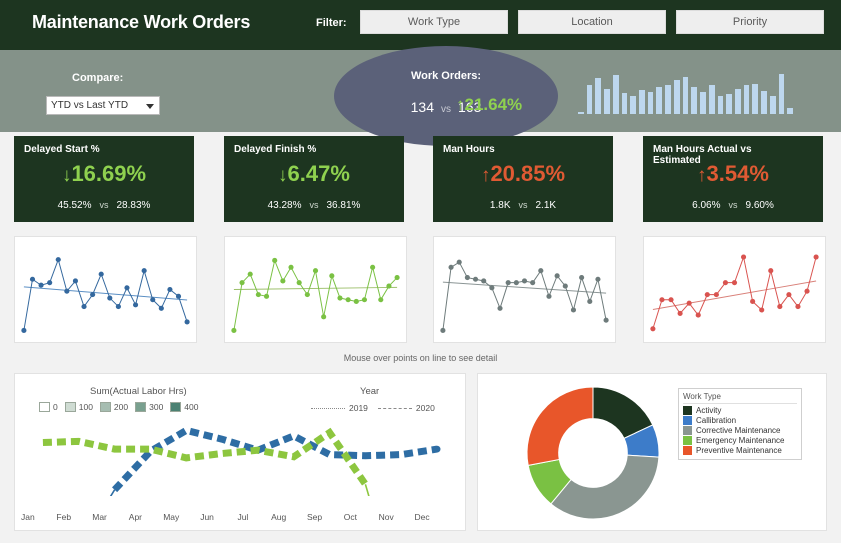  What do you see at coordinates (104, 174) in the screenshot?
I see `kpi-delta: ↓16.69%` at bounding box center [104, 174].